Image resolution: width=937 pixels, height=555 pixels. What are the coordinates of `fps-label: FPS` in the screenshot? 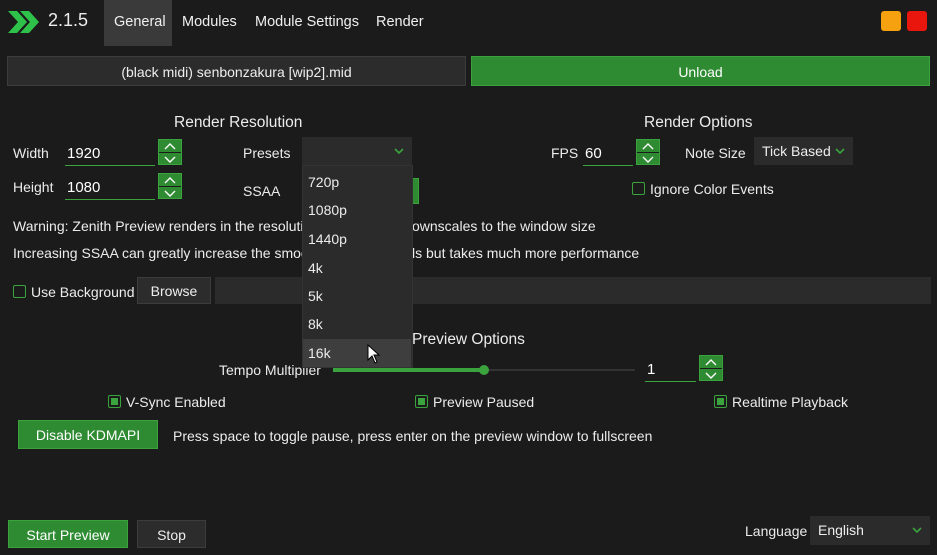 It's located at (565, 153).